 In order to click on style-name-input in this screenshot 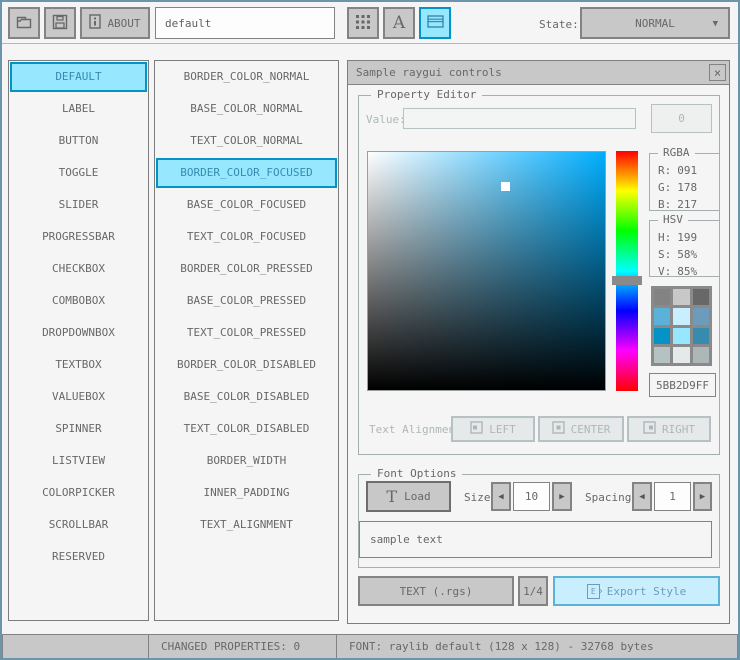, I will do `click(245, 23)`.